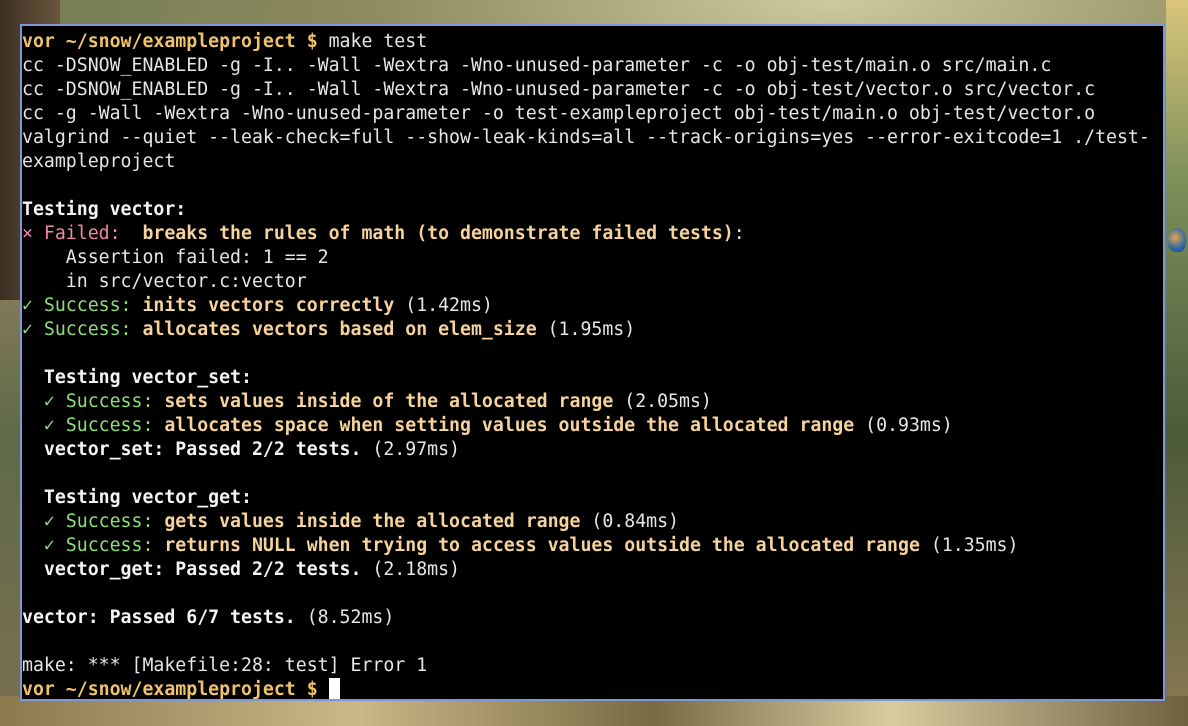  I want to click on wallpaper-foliage, so click(1177, 363).